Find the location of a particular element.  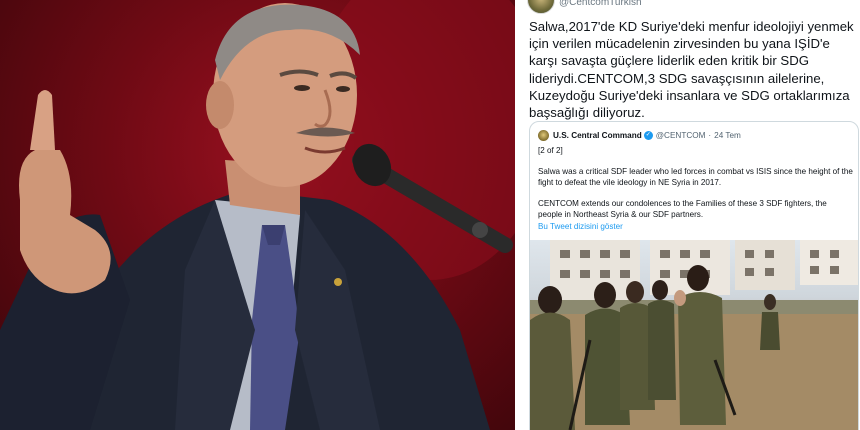

account-handle: @CentcomTurkish is located at coordinates (600, 4).